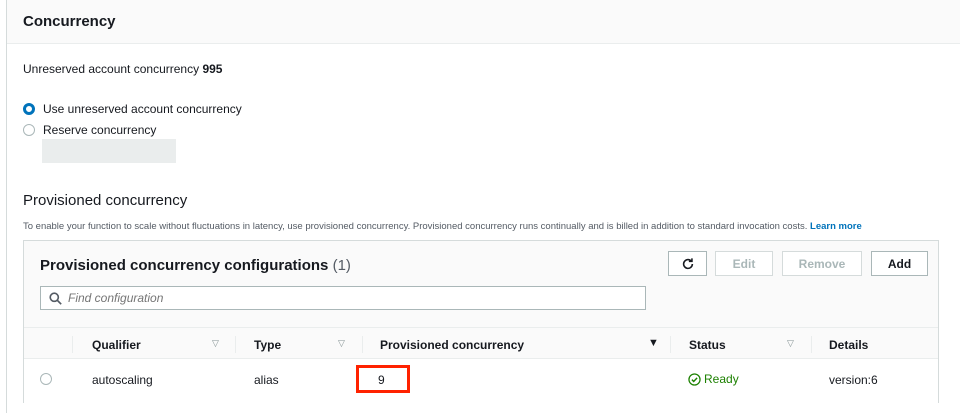  I want to click on search-icon, so click(55, 298).